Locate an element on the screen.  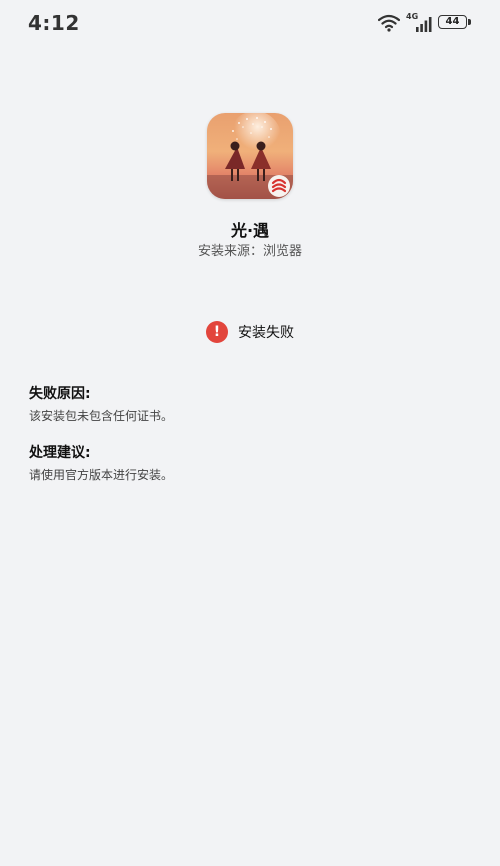
install-result: ! 安装失败 is located at coordinates (250, 332).